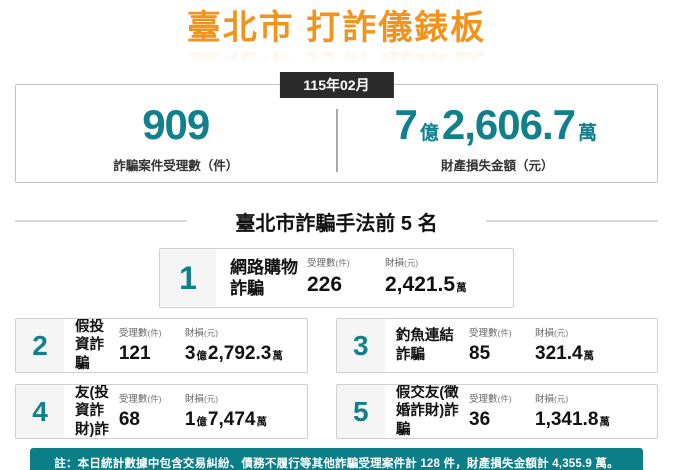  What do you see at coordinates (101, 221) in the screenshot?
I see `section-line-left` at bounding box center [101, 221].